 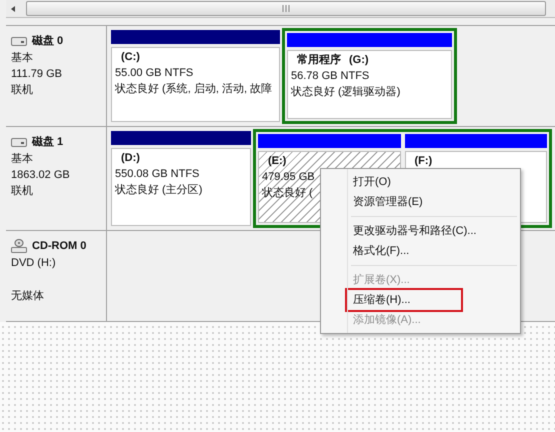 What do you see at coordinates (130, 57) in the screenshot?
I see `drive-letter: (C:)` at bounding box center [130, 57].